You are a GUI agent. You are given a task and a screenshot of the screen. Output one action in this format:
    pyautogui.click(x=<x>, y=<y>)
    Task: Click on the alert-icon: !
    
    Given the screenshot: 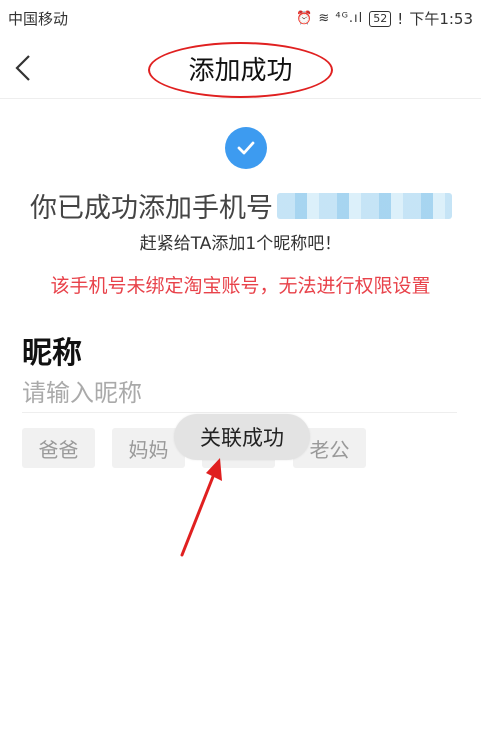 What is the action you would take?
    pyautogui.click(x=400, y=18)
    